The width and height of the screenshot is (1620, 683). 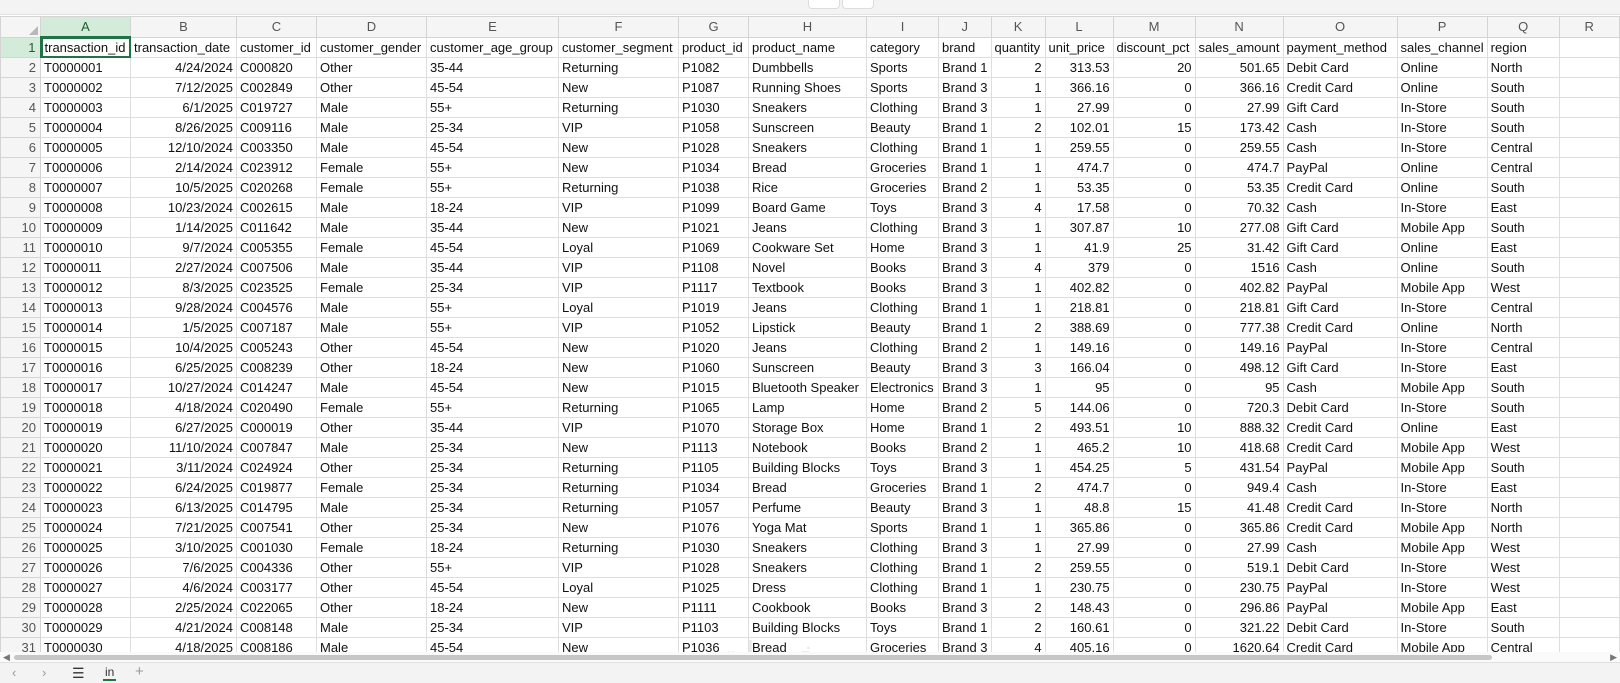 I want to click on column-header-b: B, so click(x=183, y=27).